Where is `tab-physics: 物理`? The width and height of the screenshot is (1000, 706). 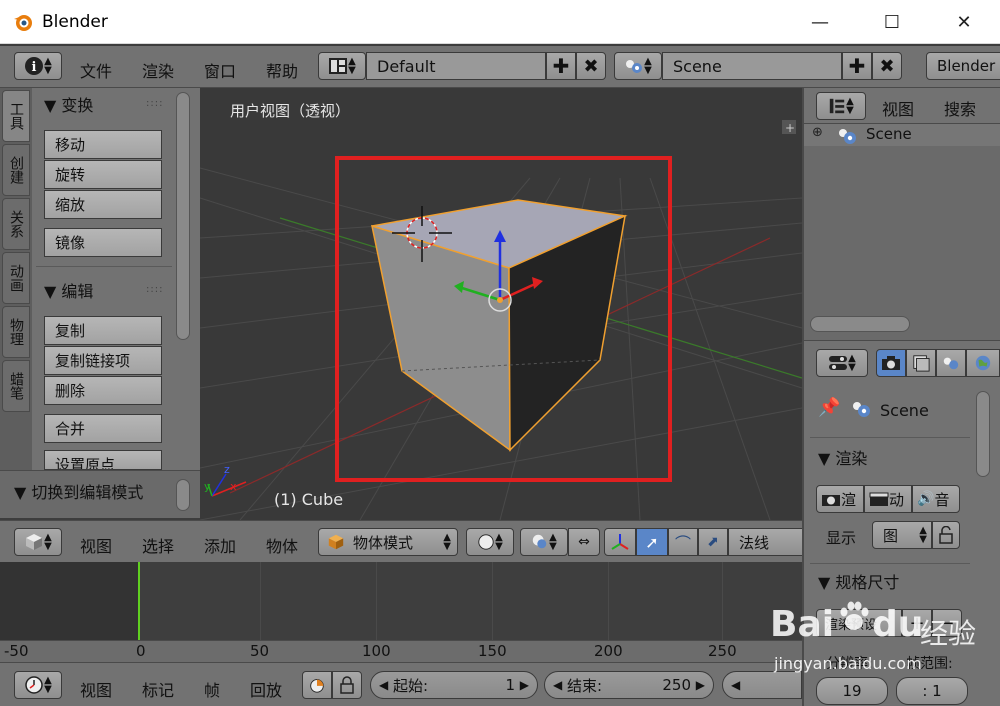 tab-physics: 物理 is located at coordinates (16, 332).